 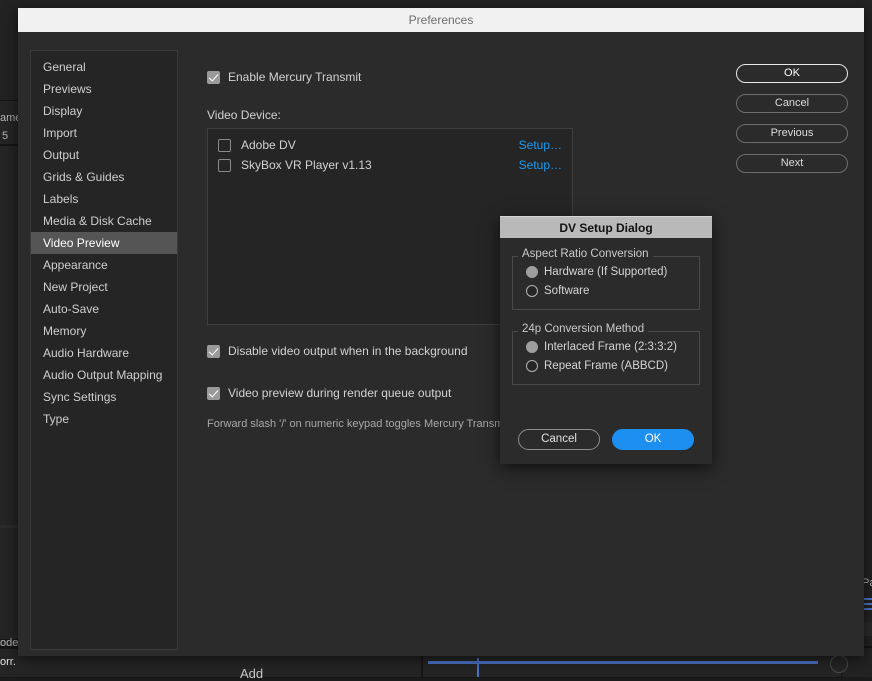 I want to click on sidebar-item-video-preview: Video Preview, so click(x=104, y=243).